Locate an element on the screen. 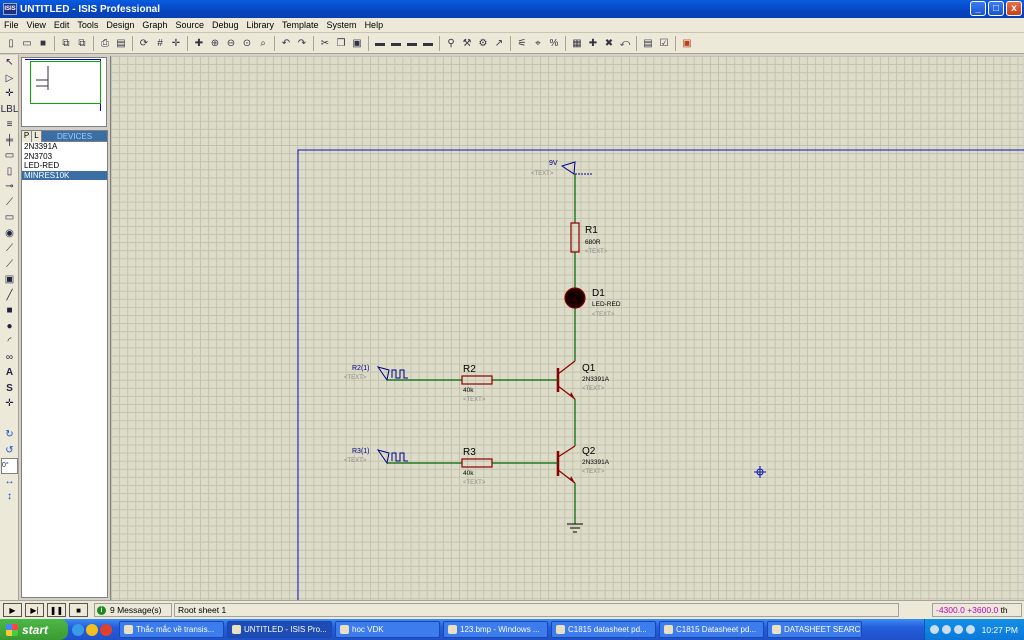 This screenshot has width=1024, height=640. pick-device-icon: ⚲ is located at coordinates (451, 43).